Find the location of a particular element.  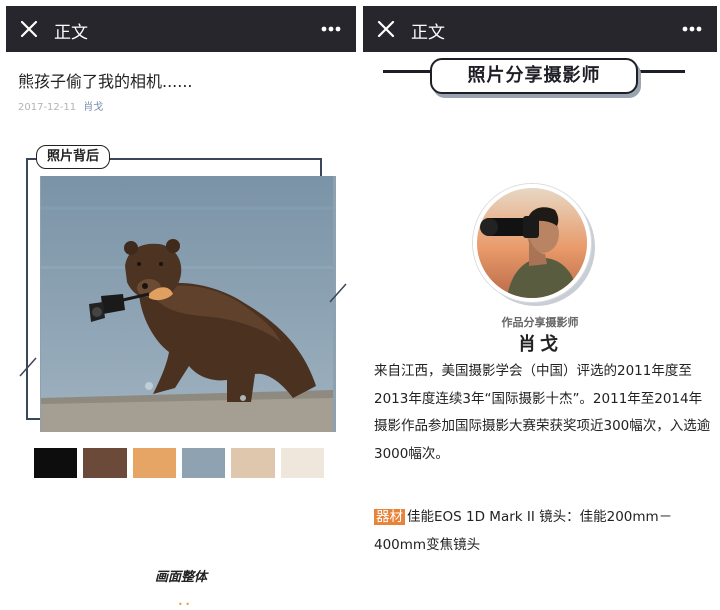

equipment-tag: 器材 is located at coordinates (389, 517).